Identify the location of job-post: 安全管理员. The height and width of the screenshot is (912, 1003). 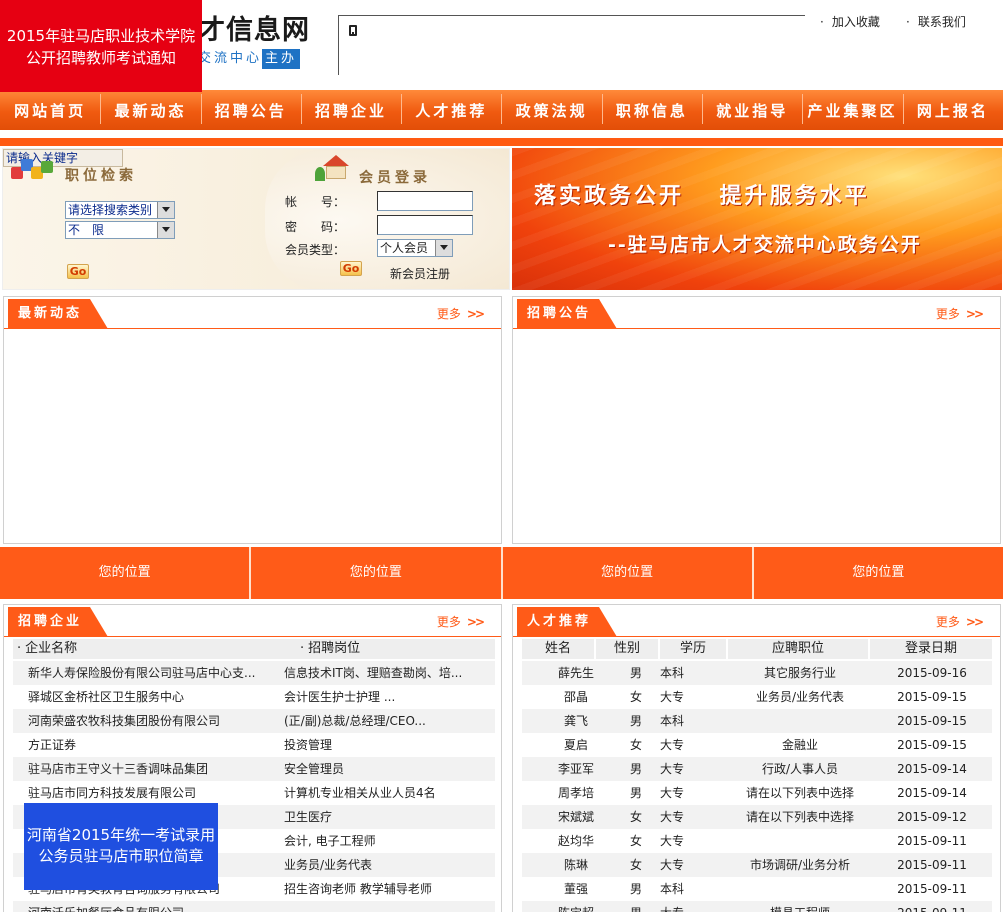
(389, 769).